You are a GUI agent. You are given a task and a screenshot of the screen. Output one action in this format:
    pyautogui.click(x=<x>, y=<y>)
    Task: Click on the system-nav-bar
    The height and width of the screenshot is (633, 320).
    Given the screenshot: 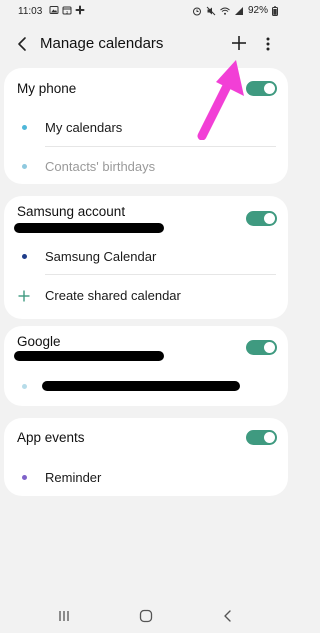 What is the action you would take?
    pyautogui.click(x=146, y=615)
    